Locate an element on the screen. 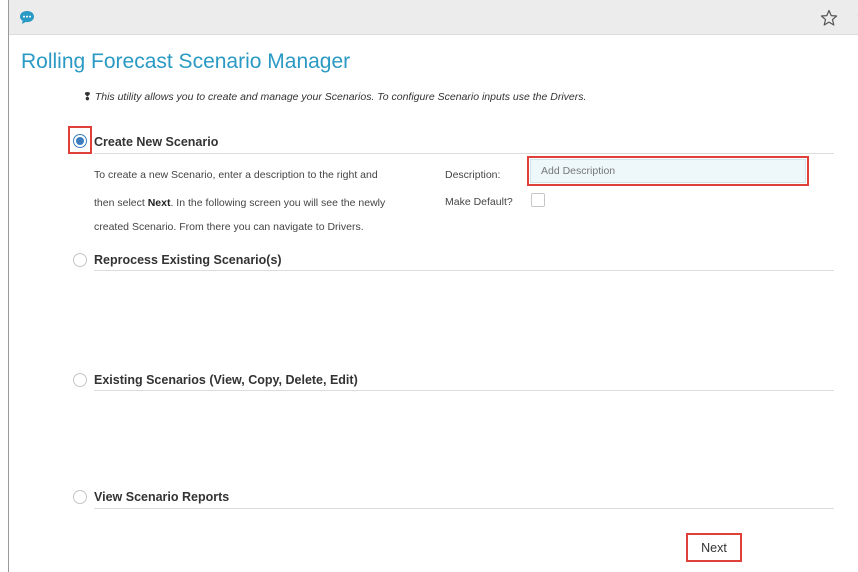 The height and width of the screenshot is (572, 858). page-title: Rolling Forecast Scenario Manager is located at coordinates (186, 61).